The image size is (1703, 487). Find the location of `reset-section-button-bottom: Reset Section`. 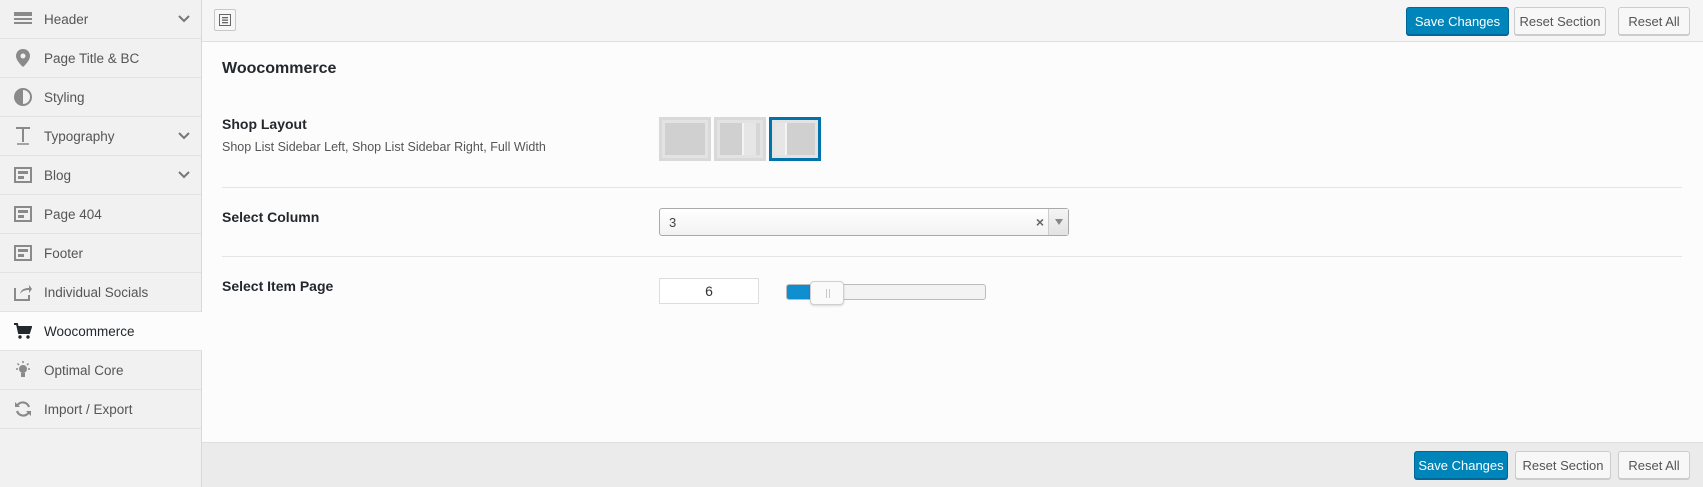

reset-section-button-bottom: Reset Section is located at coordinates (1563, 465).